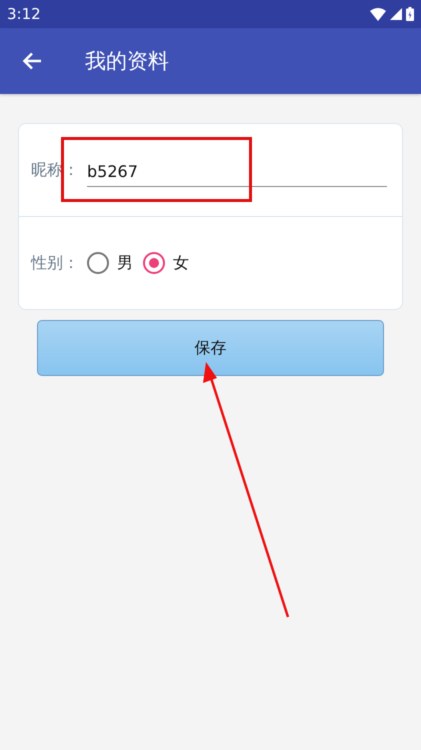 The width and height of the screenshot is (421, 750). Describe the element at coordinates (210, 348) in the screenshot. I see `save-button: 保存` at that location.